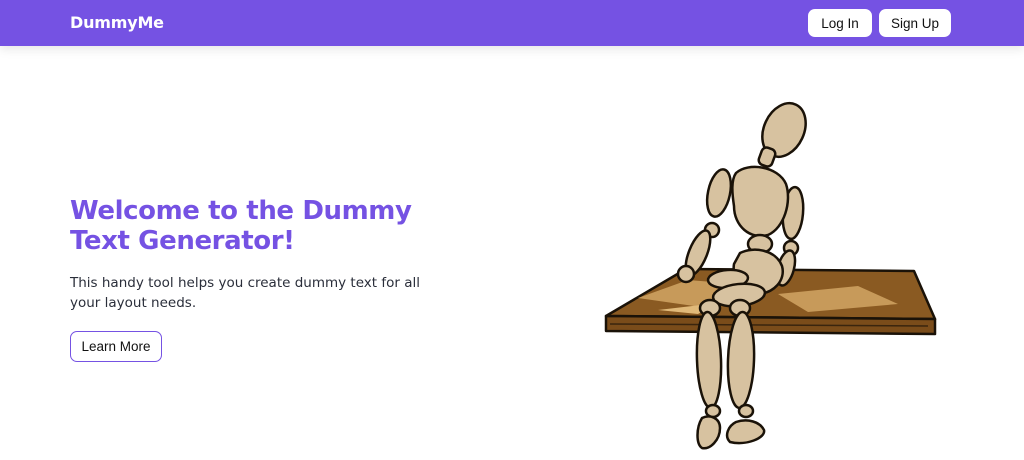 This screenshot has height=460, width=1024. Describe the element at coordinates (840, 23) in the screenshot. I see `login-button: Log In` at that location.